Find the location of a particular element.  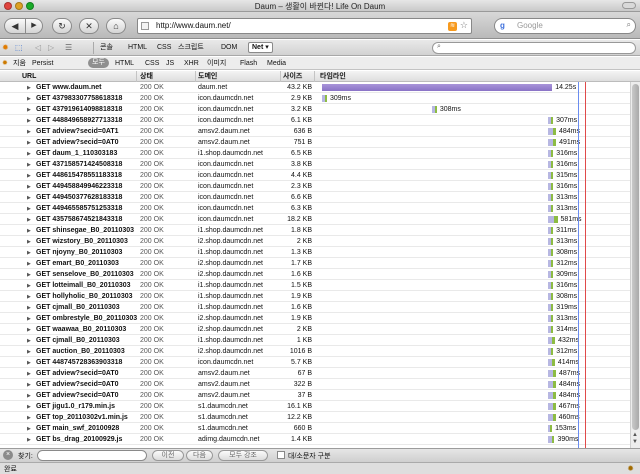

rss-icon: ≋ is located at coordinates (452, 26).